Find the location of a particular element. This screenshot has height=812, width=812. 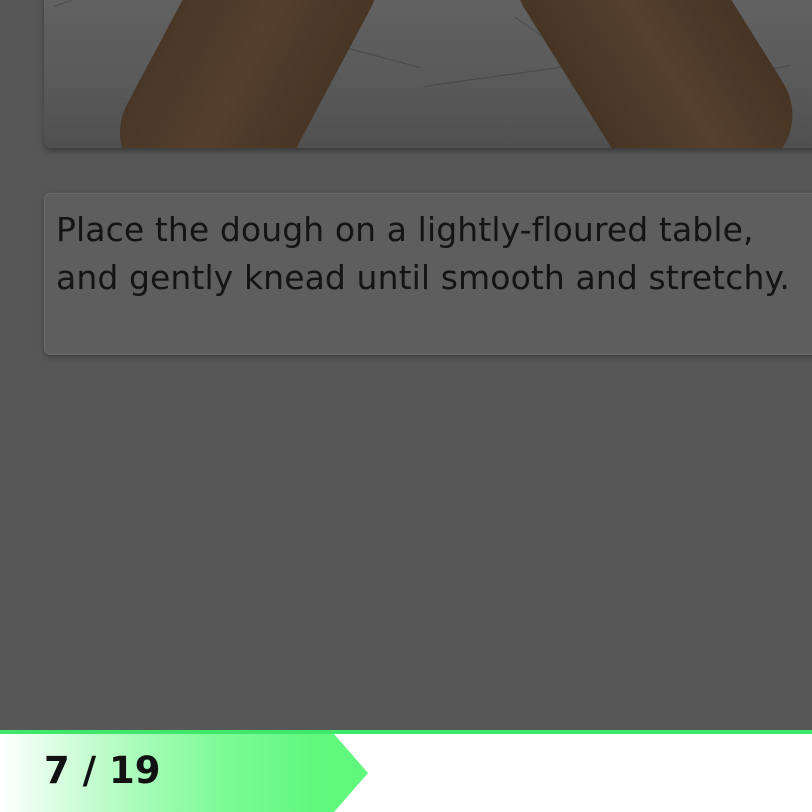

step-counter: 7 / 19 is located at coordinates (102, 770).